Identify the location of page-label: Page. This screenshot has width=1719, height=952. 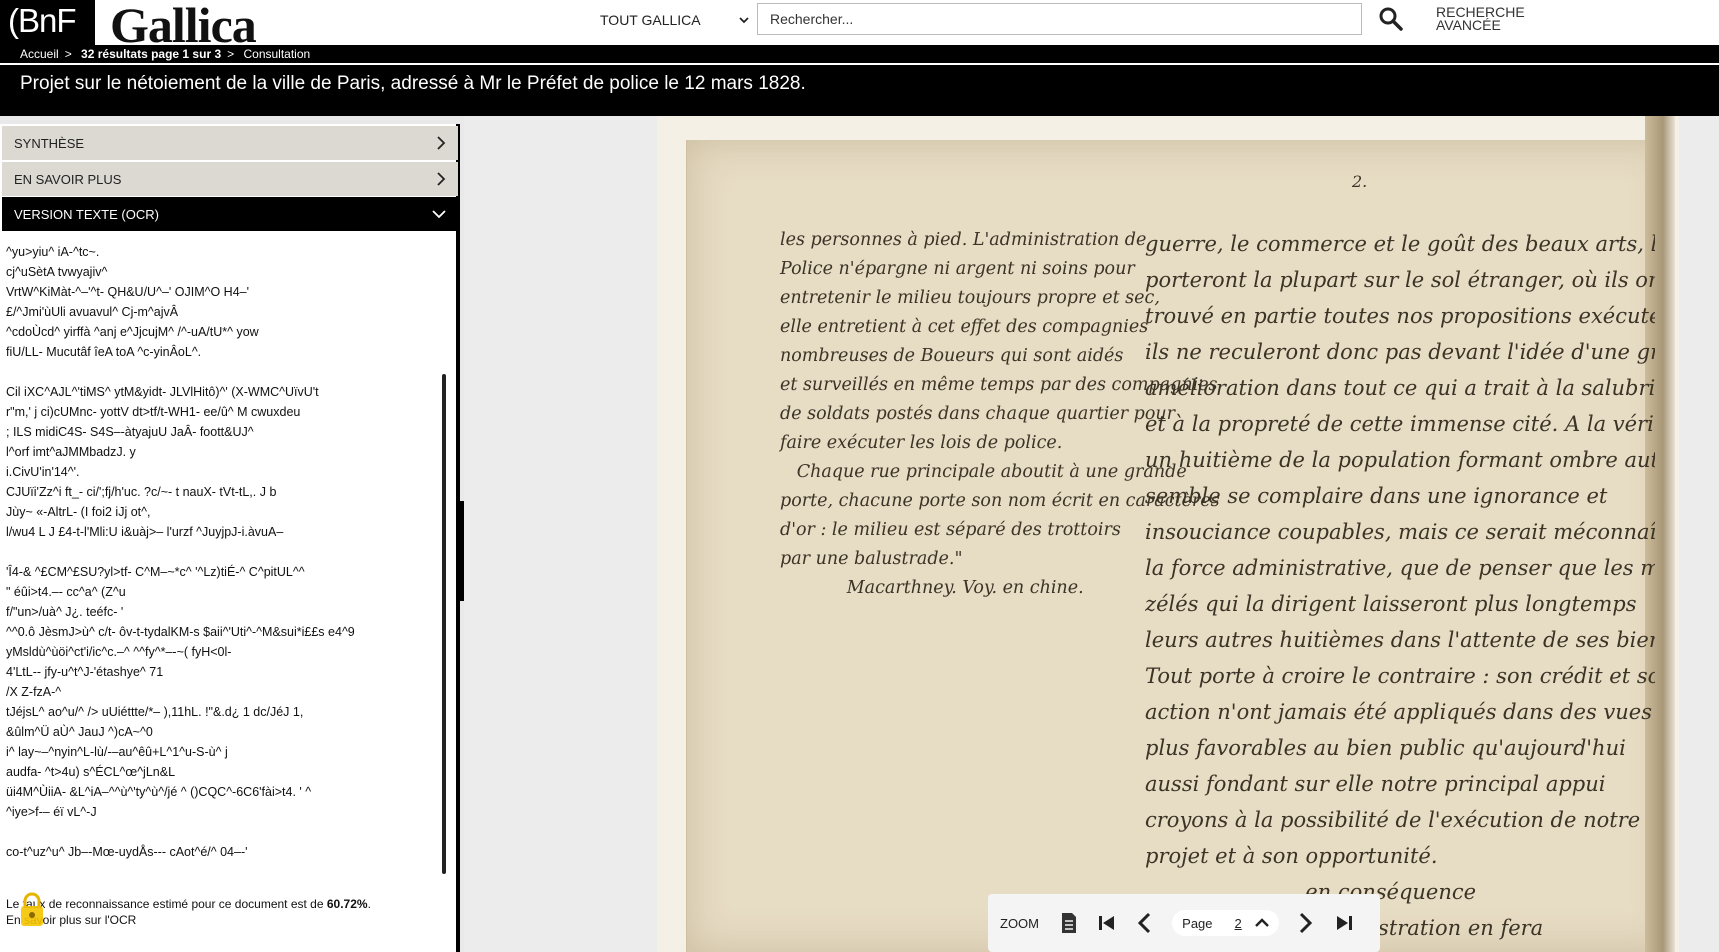
(1197, 923).